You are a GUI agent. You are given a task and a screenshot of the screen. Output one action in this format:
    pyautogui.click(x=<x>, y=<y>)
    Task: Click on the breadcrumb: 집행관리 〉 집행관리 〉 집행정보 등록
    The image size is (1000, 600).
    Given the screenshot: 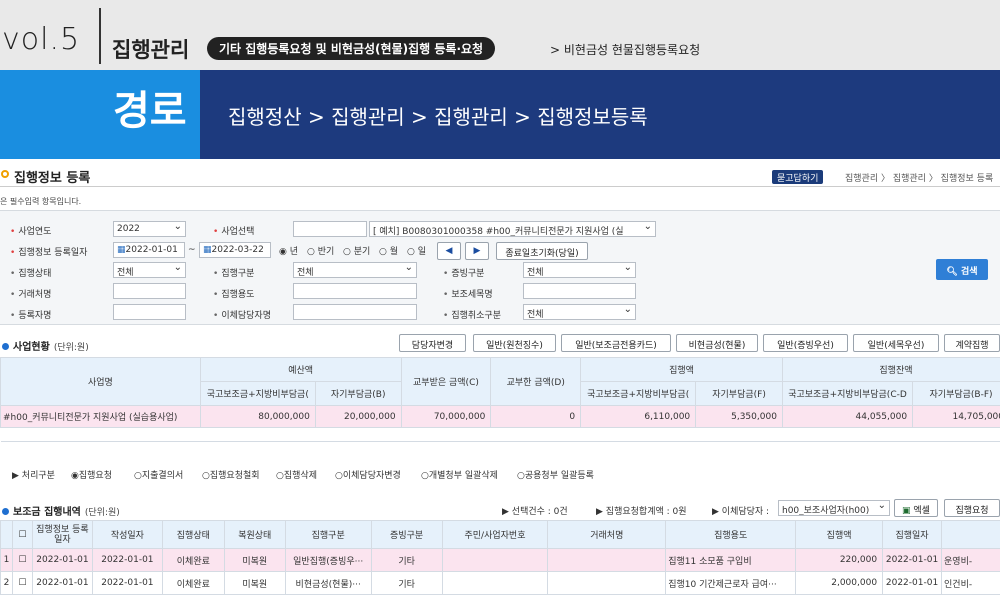 What is the action you would take?
    pyautogui.click(x=919, y=179)
    